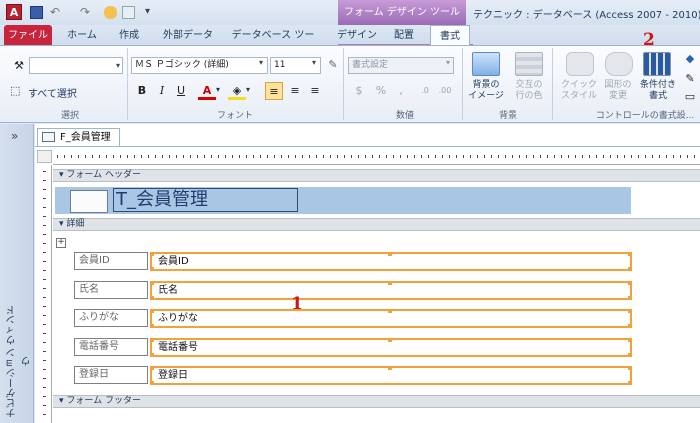 This screenshot has height=423, width=700. Describe the element at coordinates (376, 157) in the screenshot. I see `horizontal-ruler` at that location.